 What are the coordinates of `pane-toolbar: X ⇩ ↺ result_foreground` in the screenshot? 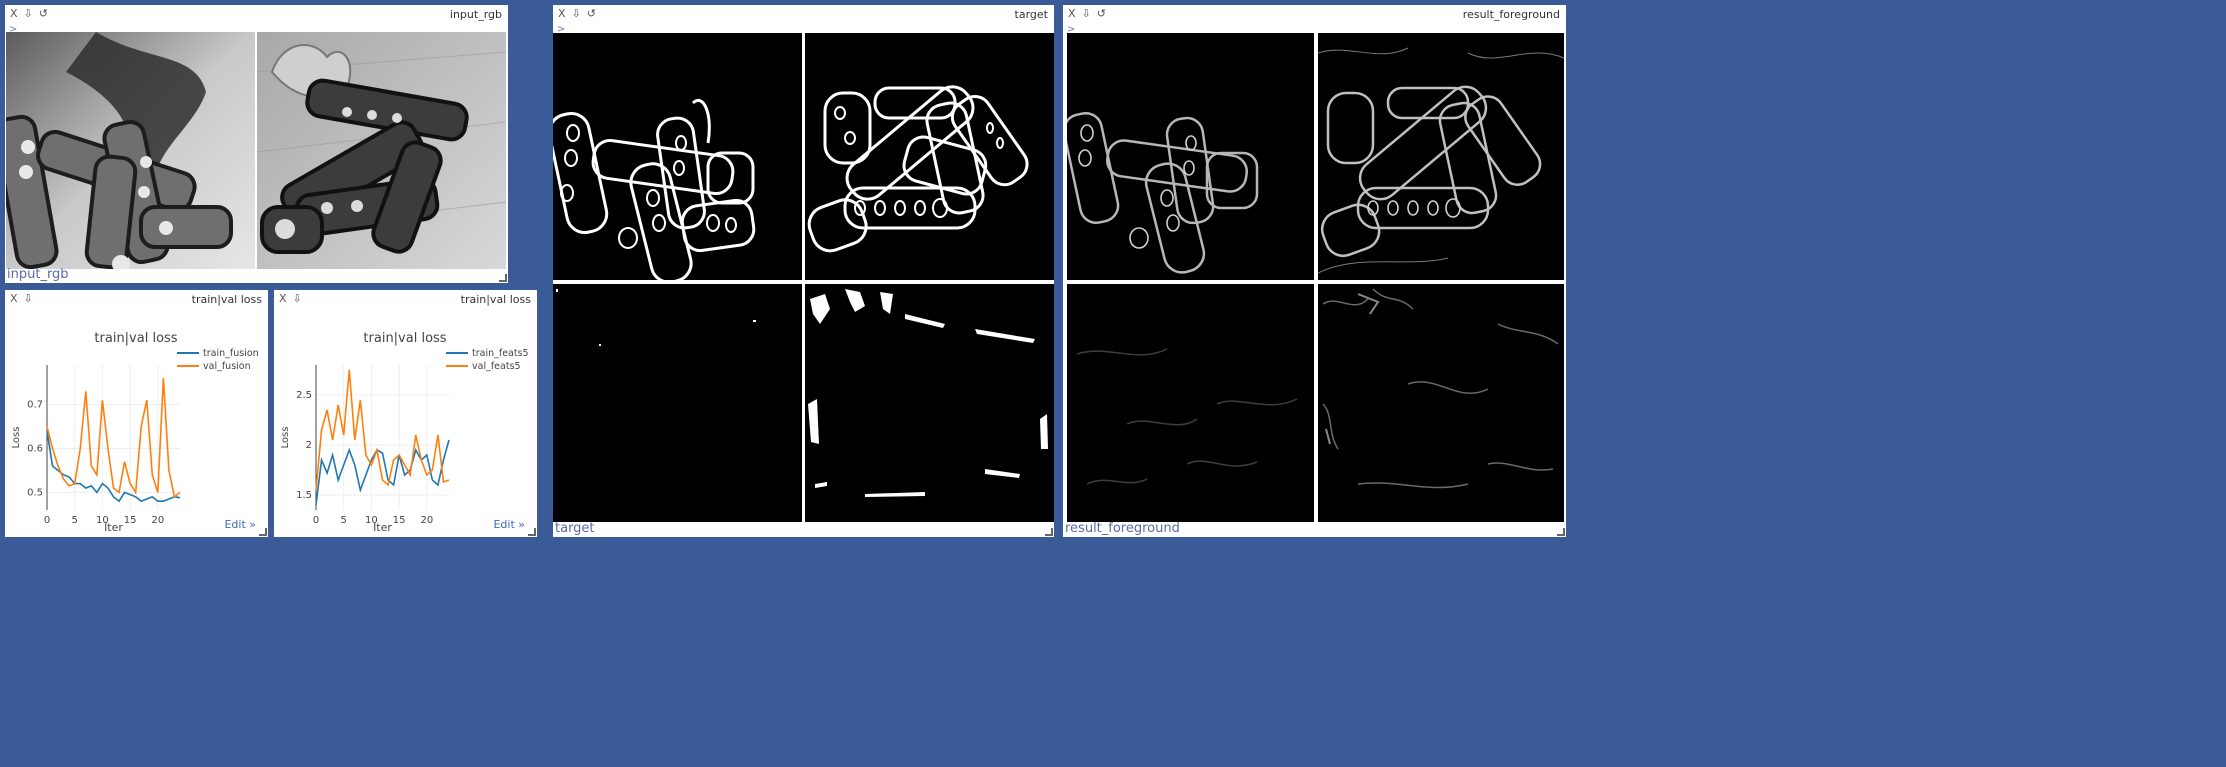 It's located at (1314, 15).